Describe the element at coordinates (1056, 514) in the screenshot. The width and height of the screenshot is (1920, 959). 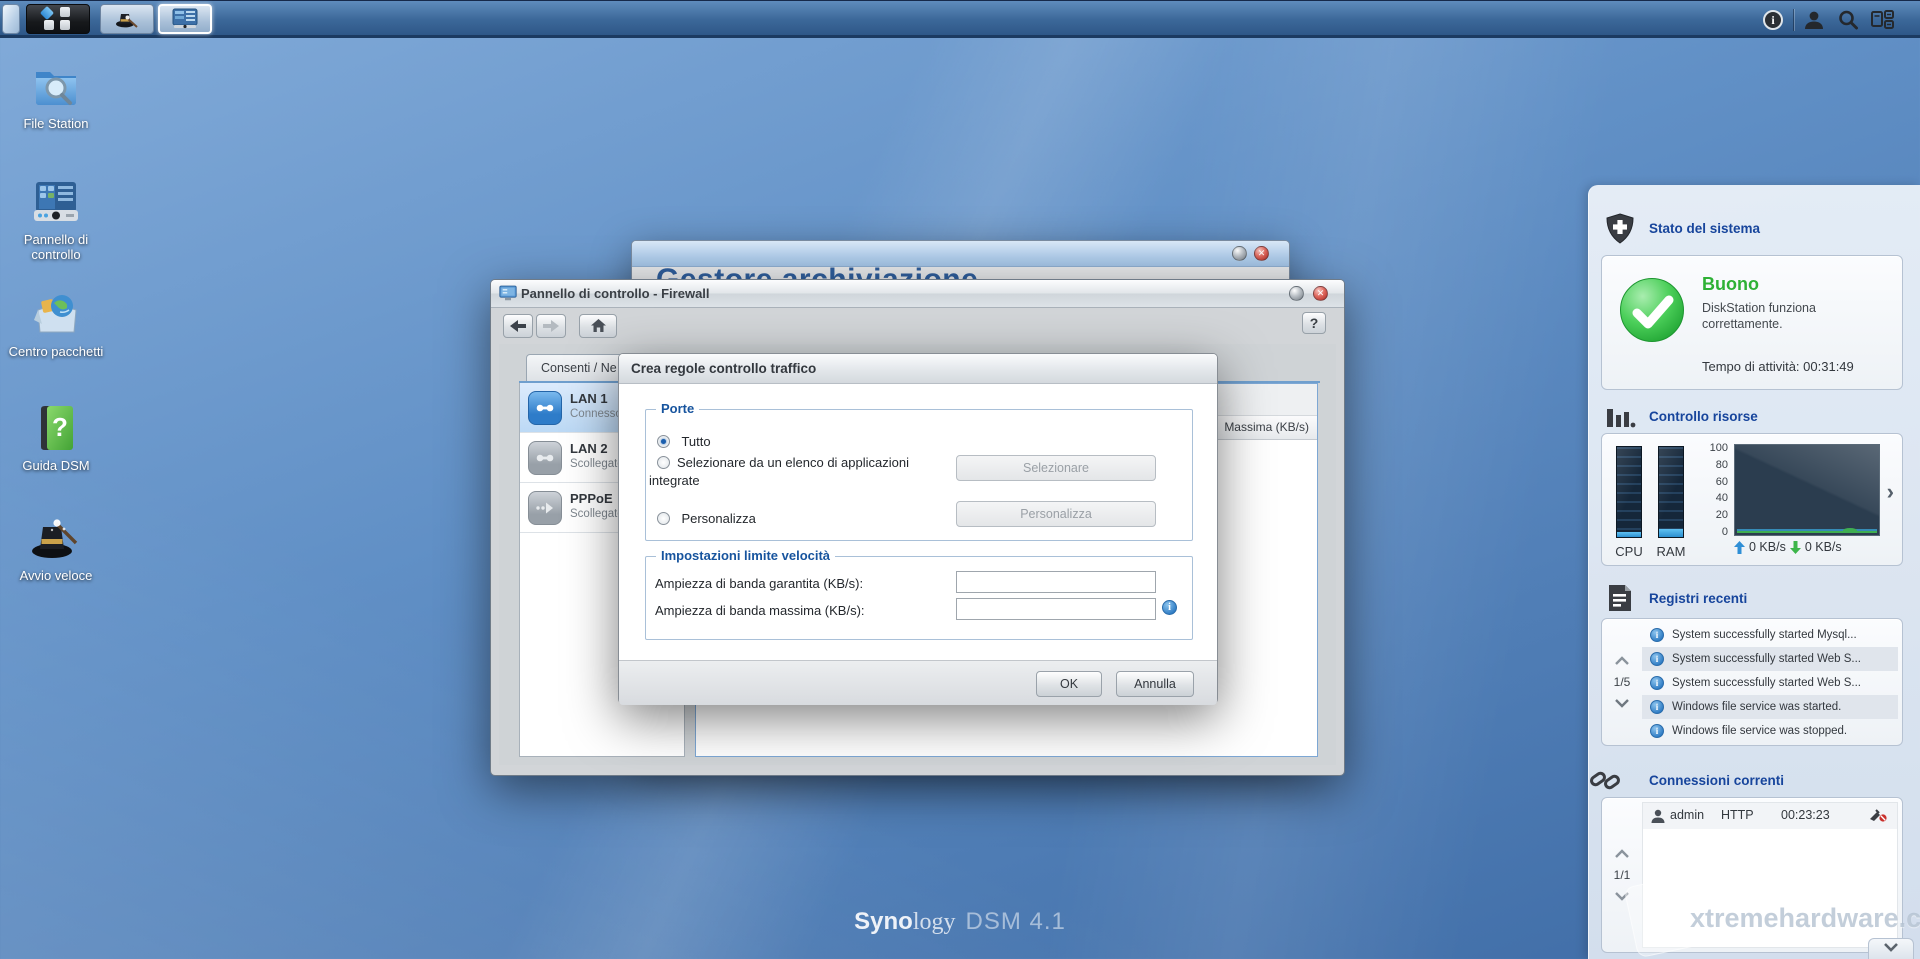
I see `customize-ports-button: Personalizza` at that location.